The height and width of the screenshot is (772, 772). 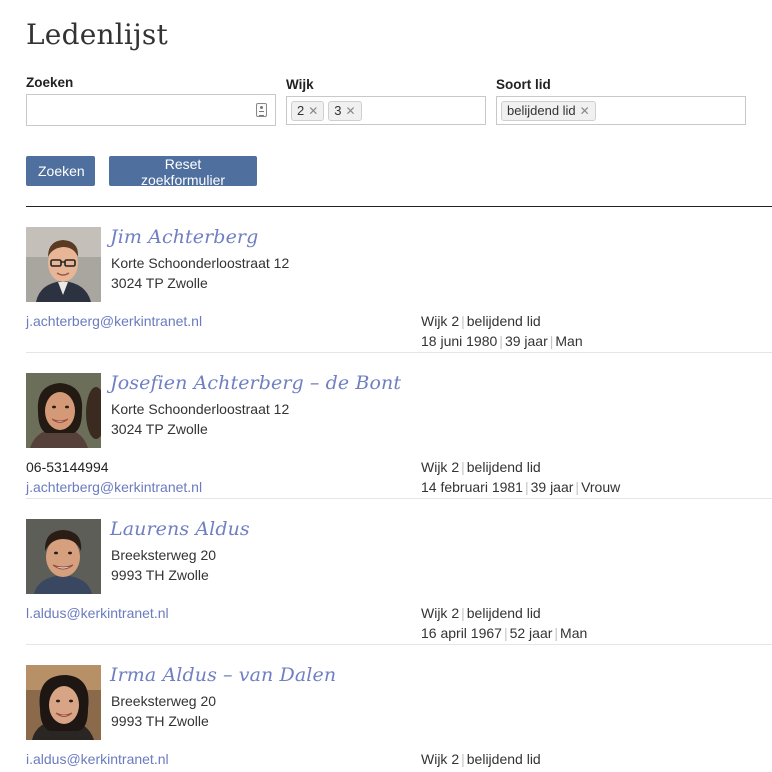 I want to click on search-field, so click(x=151, y=110).